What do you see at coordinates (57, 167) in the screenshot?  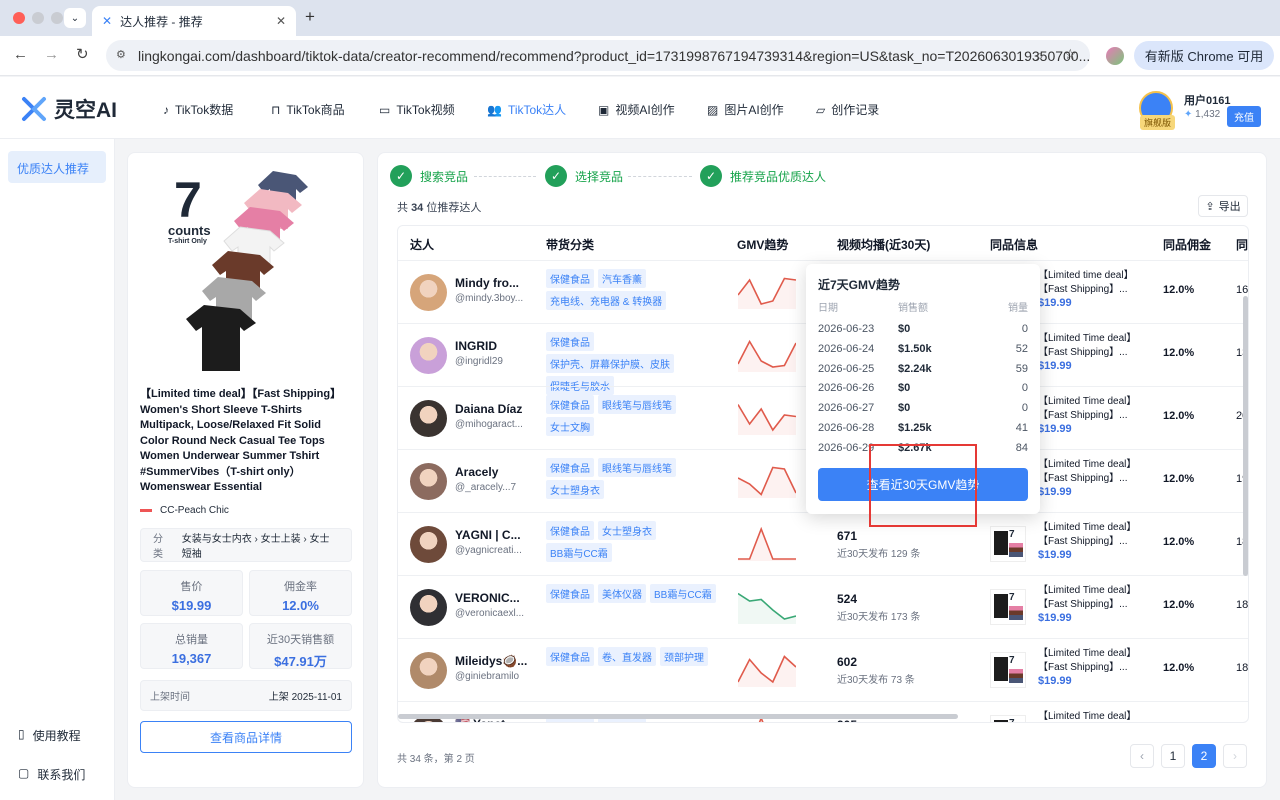 I see `sidebar-item-quality-creators: 优质达人推荐` at bounding box center [57, 167].